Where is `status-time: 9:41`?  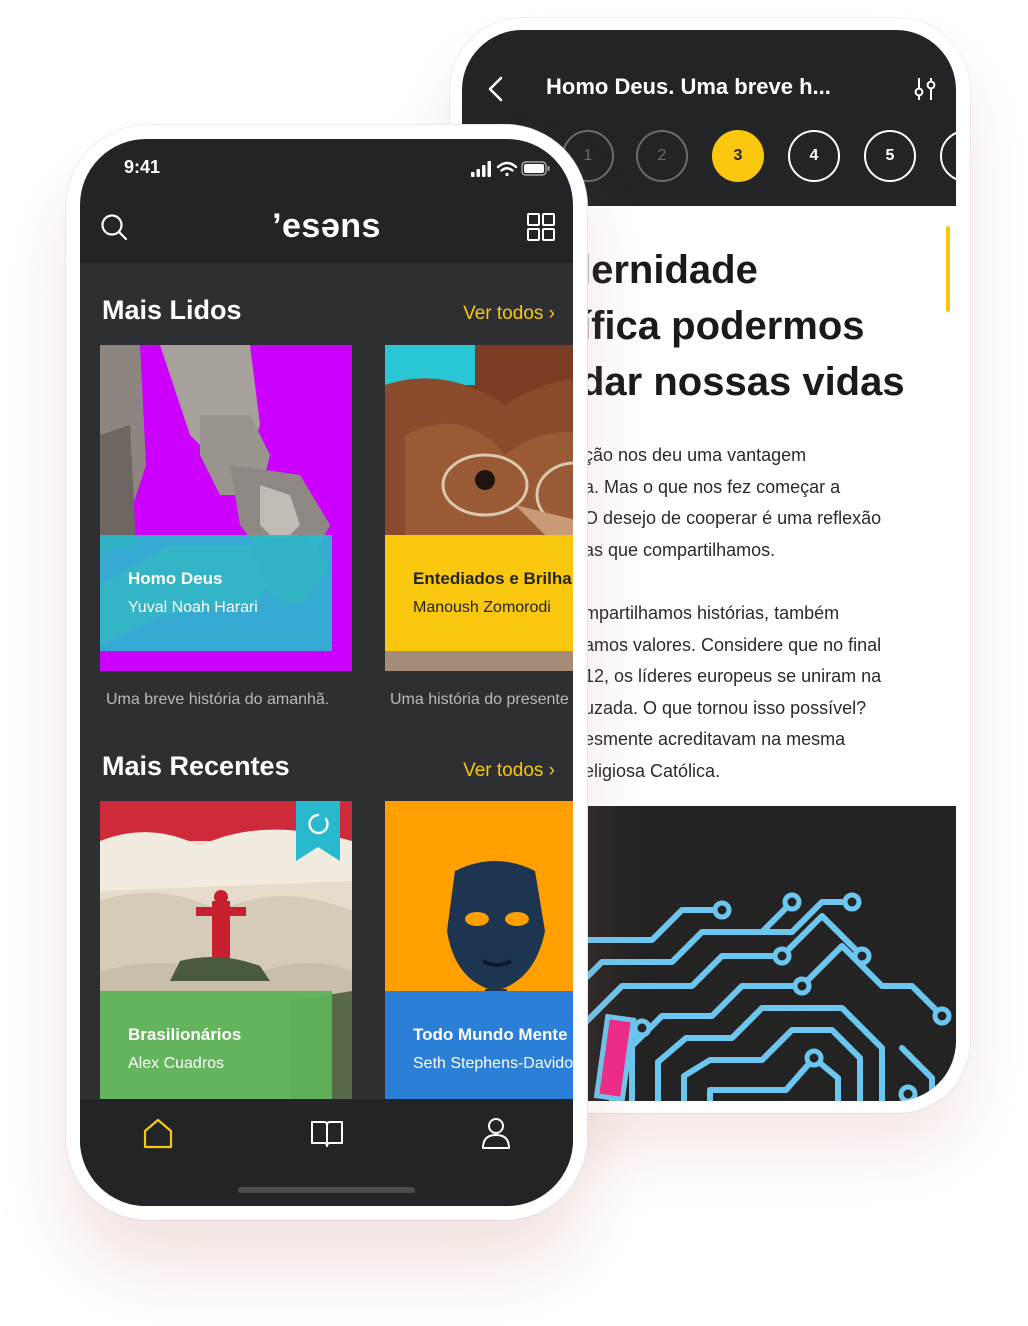
status-time: 9:41 is located at coordinates (142, 167).